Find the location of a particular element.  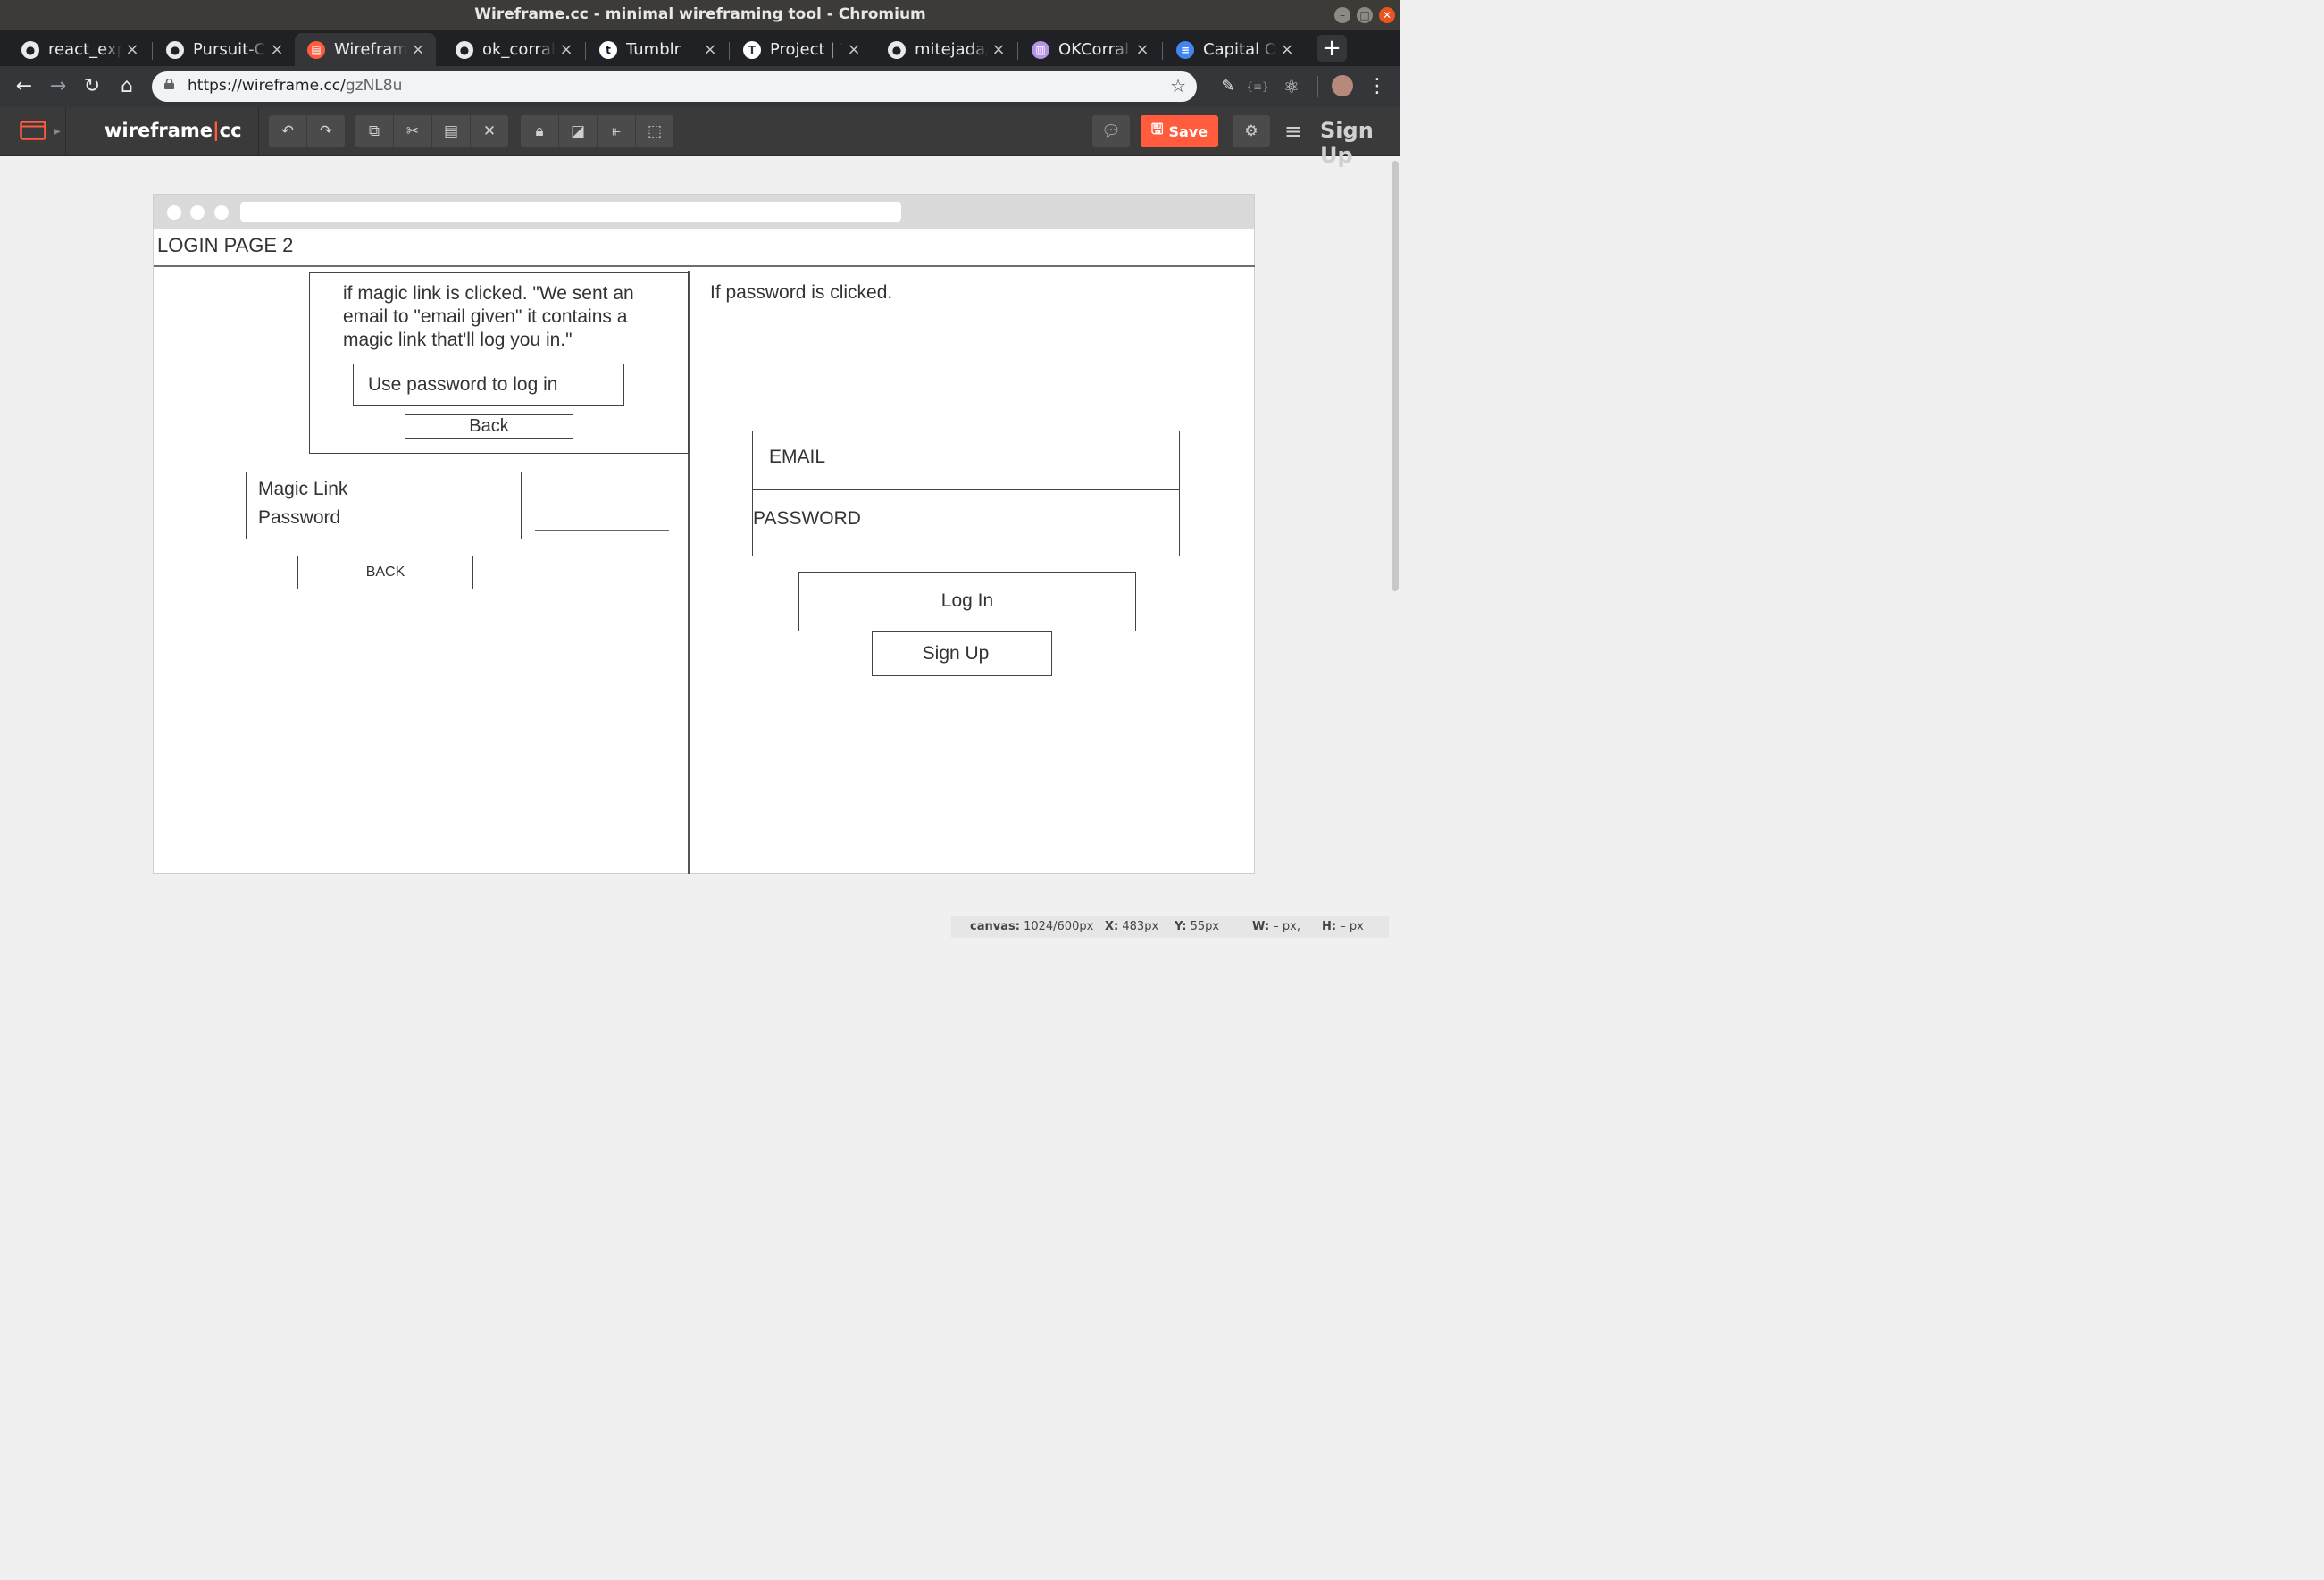

canvas-size-readout: canvas: 1024/600px is located at coordinates (1032, 926).